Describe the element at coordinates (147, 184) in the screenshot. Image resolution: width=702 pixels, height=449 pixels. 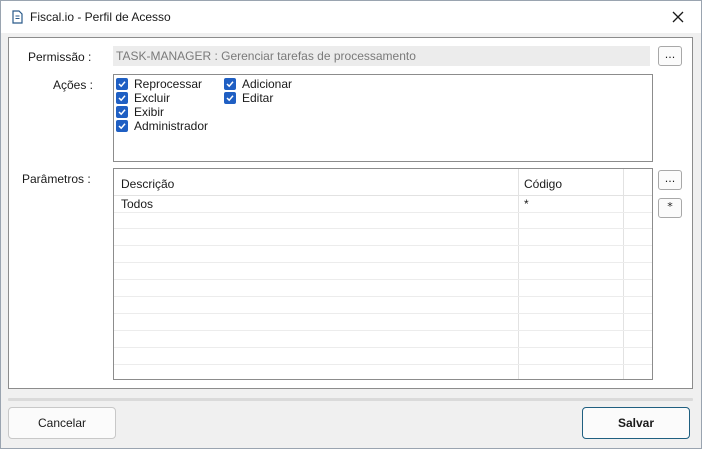
I see `column-header-descricao: Descrição` at that location.